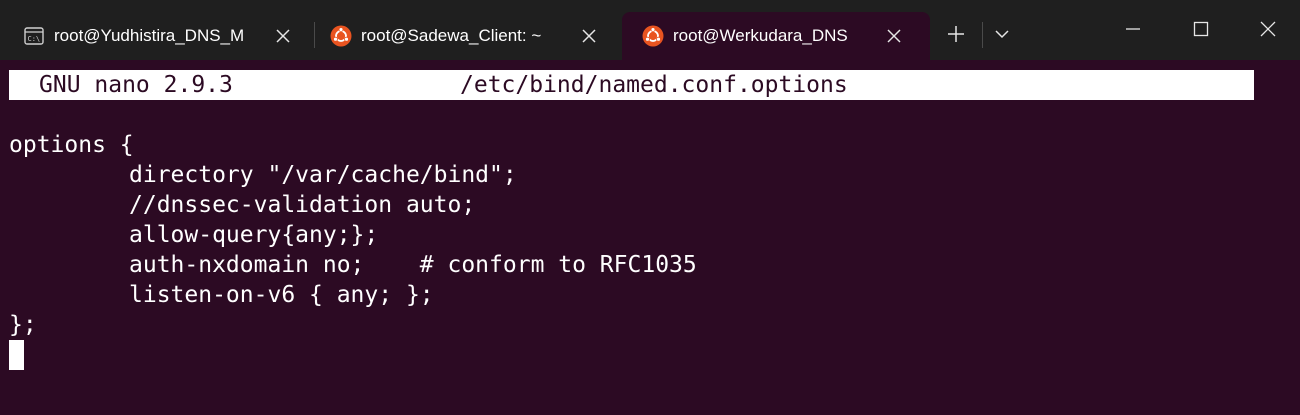 The image size is (1300, 415). I want to click on tab-title: root@Werkudara_DNS, so click(760, 35).